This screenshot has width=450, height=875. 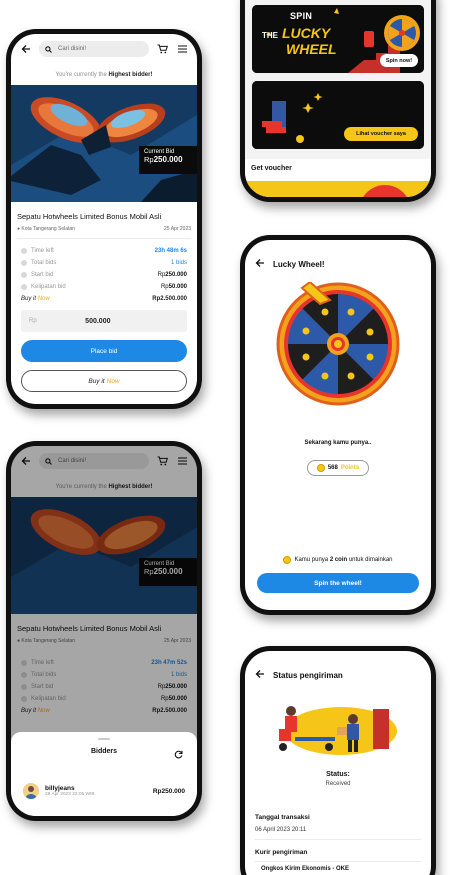 I want to click on stat-total-bids: Total bids 1 bids, so click(x=104, y=263).